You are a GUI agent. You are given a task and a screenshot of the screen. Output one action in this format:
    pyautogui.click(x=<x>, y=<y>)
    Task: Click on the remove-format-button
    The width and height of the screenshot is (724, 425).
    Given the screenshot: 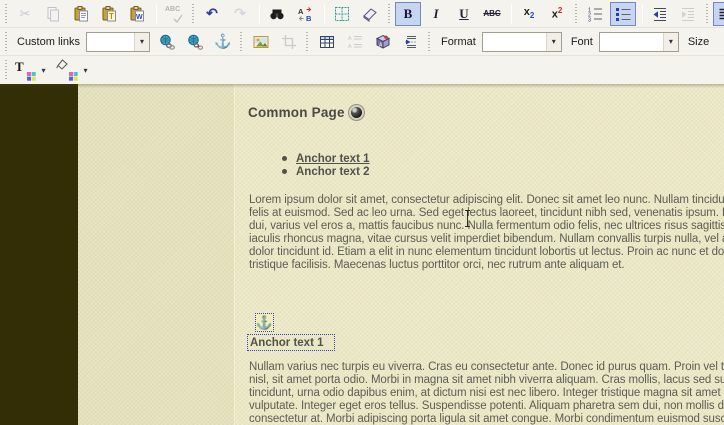 What is the action you would take?
    pyautogui.click(x=370, y=14)
    